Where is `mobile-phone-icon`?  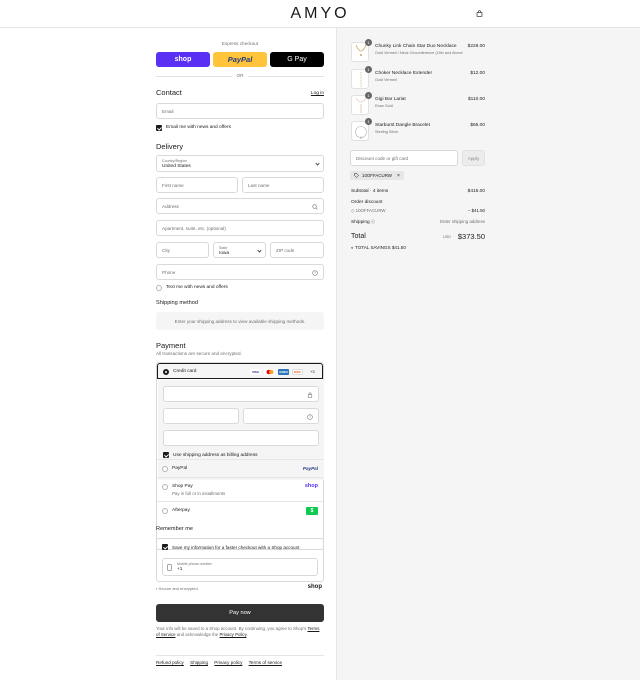
mobile-phone-icon is located at coordinates (169, 567).